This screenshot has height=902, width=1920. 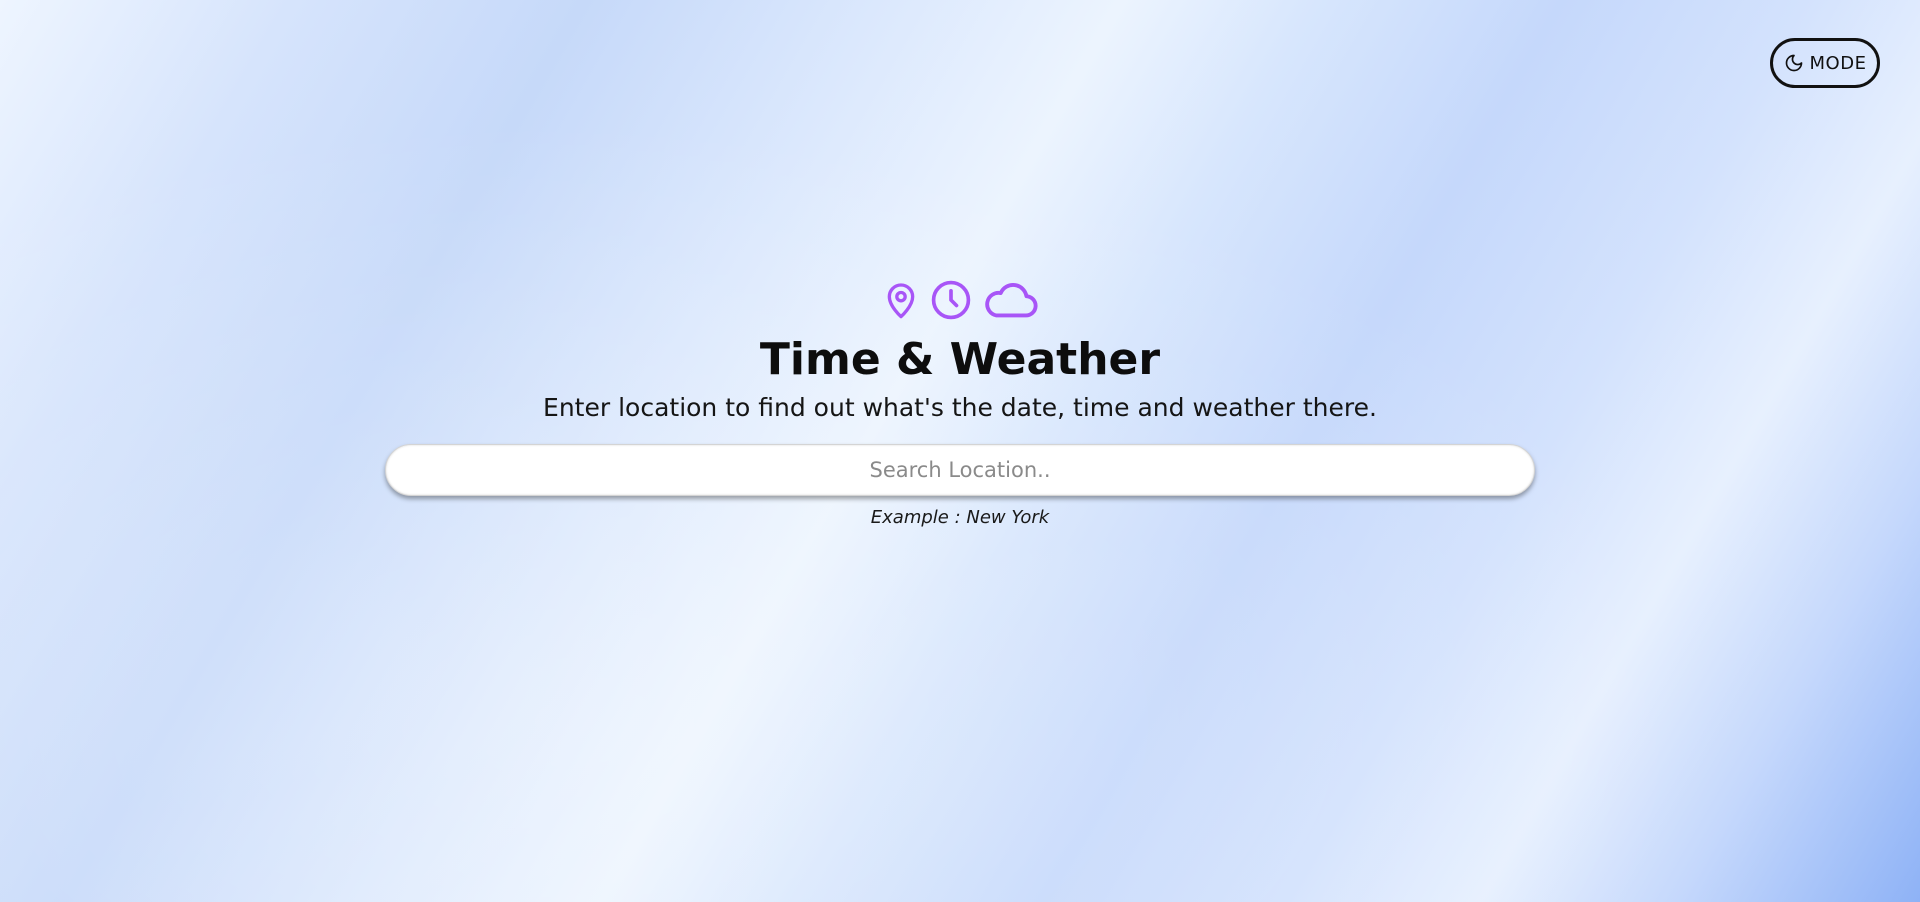 I want to click on mode-toggle-button: MODE, so click(x=1825, y=63).